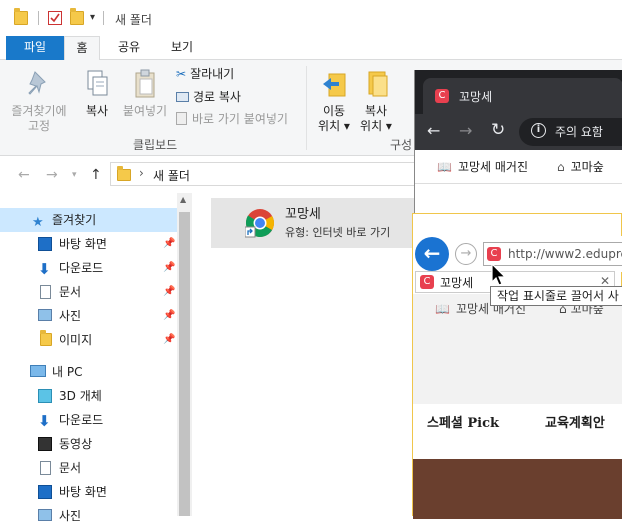  What do you see at coordinates (217, 97) in the screenshot?
I see `copy-path-label: 경로 복사` at bounding box center [217, 97].